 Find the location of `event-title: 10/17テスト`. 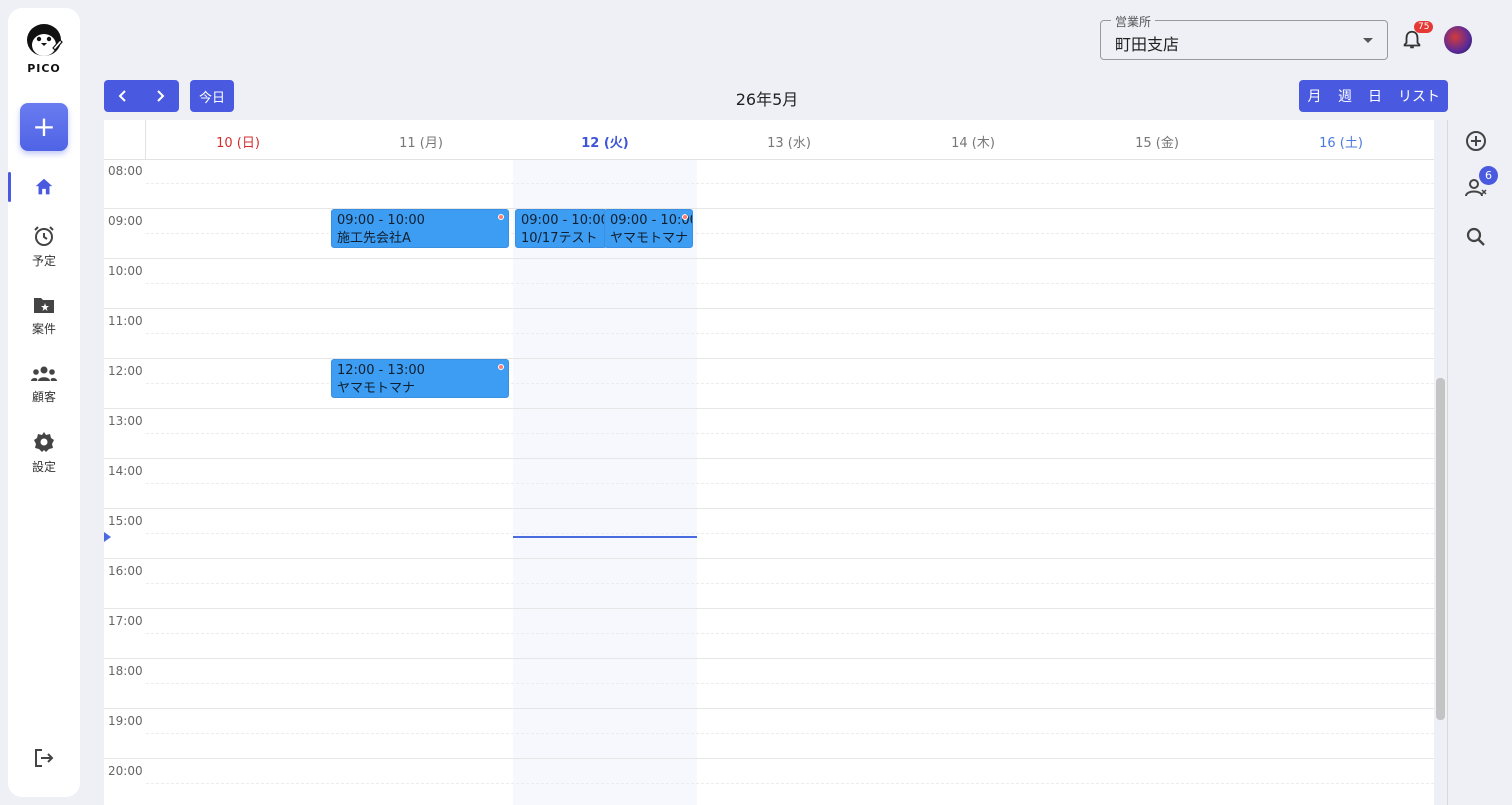

event-title: 10/17テスト is located at coordinates (559, 238).